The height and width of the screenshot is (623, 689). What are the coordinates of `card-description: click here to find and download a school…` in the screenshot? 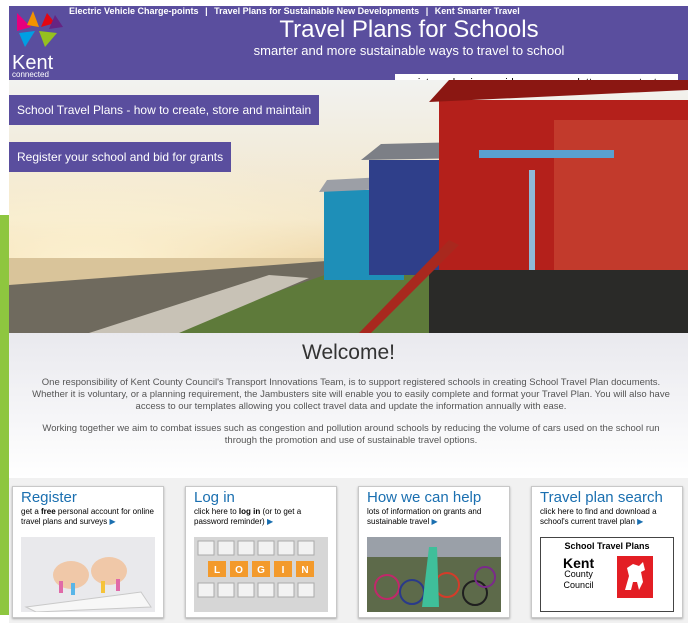 It's located at (598, 516).